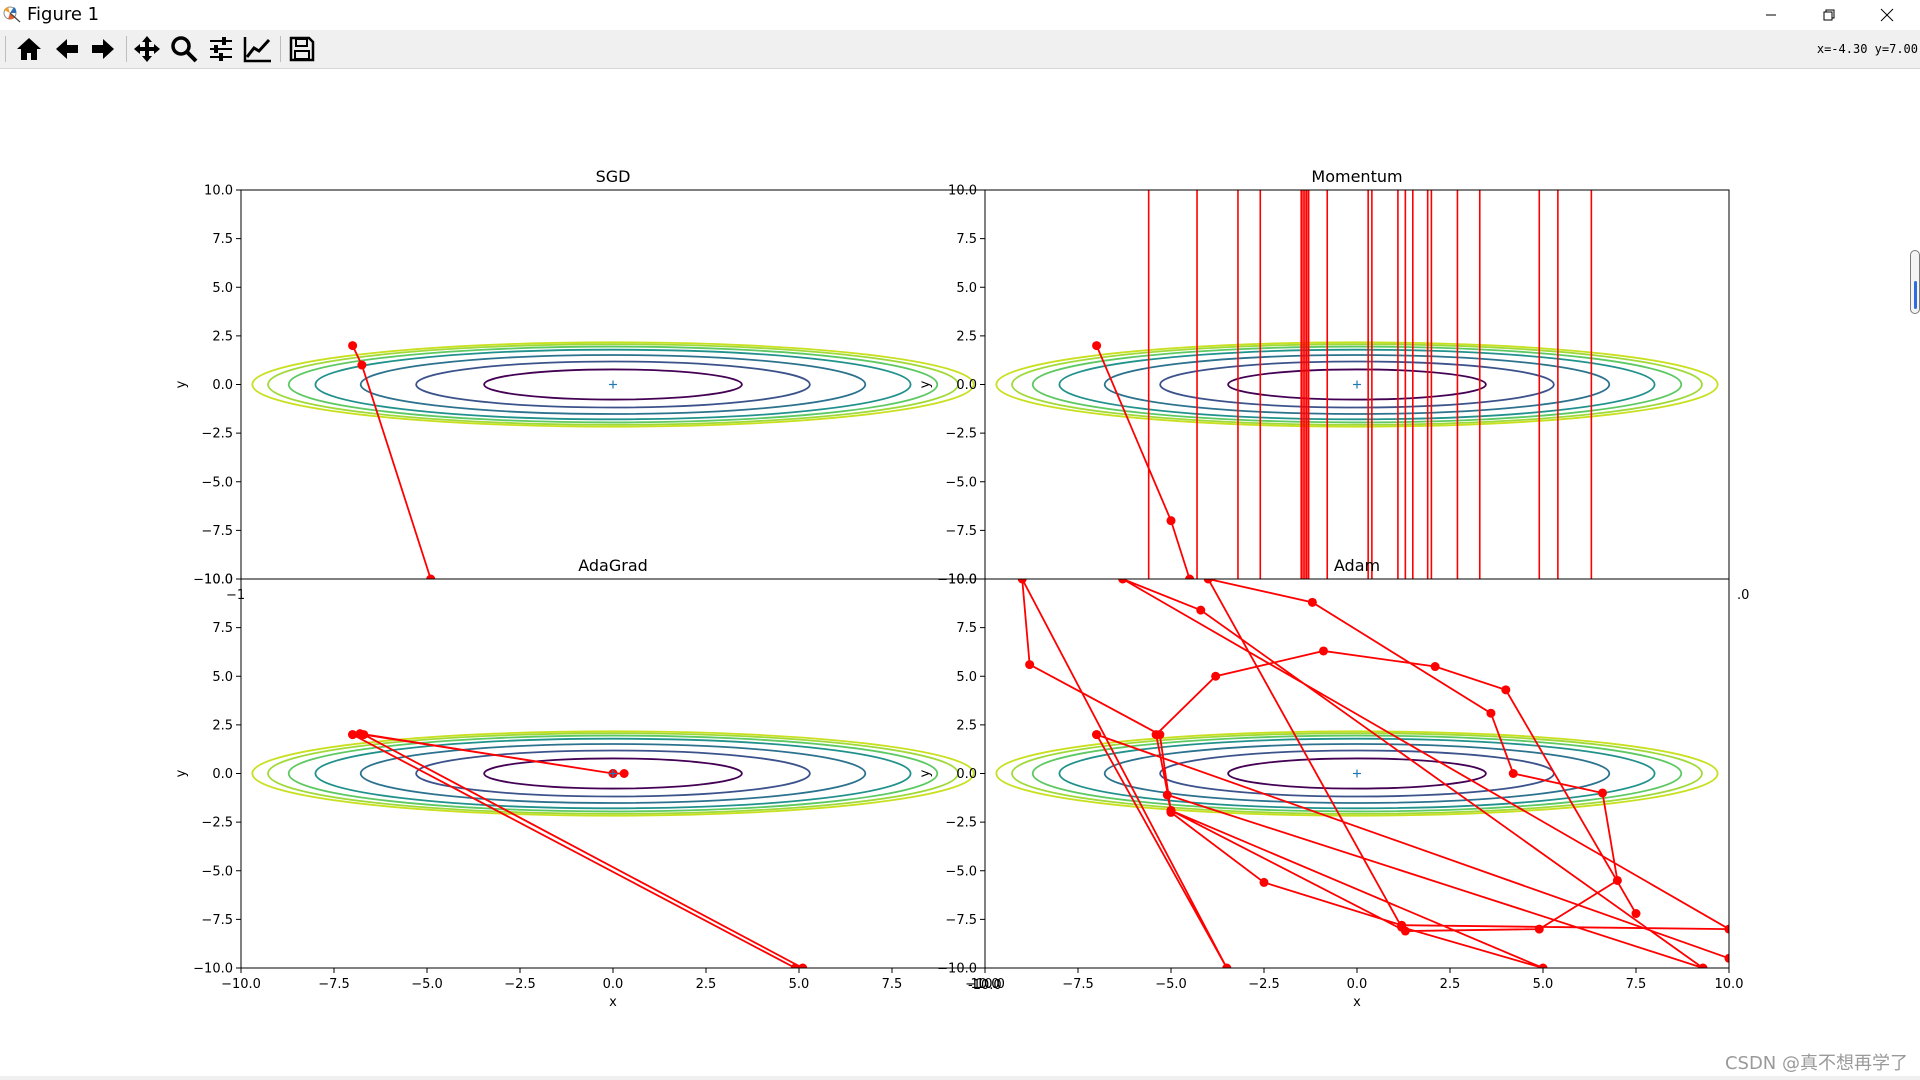 Image resolution: width=1920 pixels, height=1080 pixels. What do you see at coordinates (184, 49) in the screenshot?
I see `zoom-button` at bounding box center [184, 49].